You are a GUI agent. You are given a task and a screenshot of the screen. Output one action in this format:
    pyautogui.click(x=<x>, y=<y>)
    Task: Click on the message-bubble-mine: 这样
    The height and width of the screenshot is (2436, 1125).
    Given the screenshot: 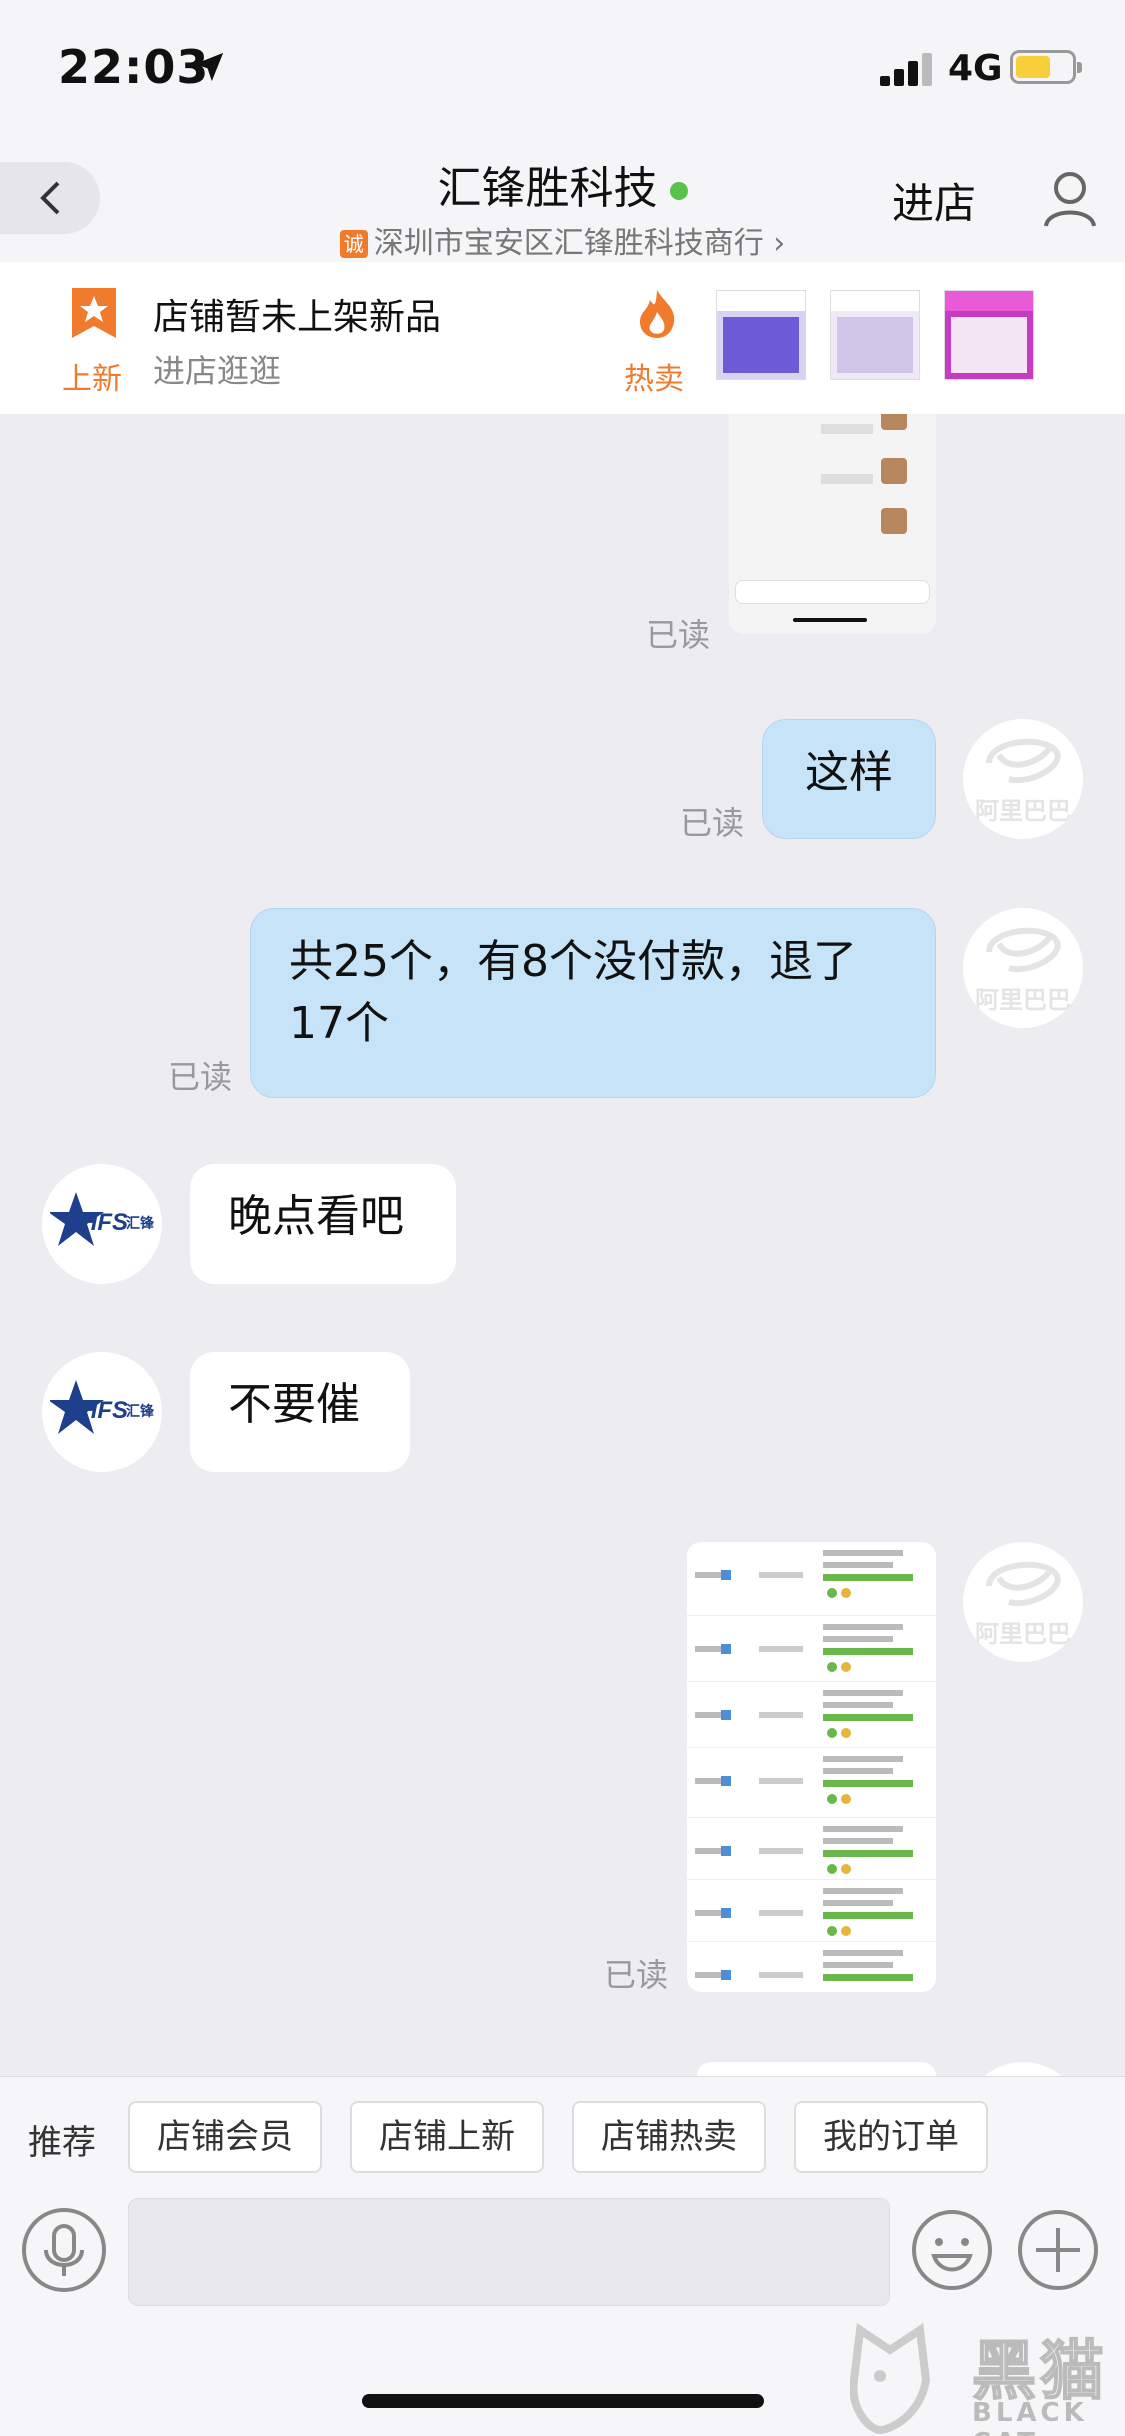 What is the action you would take?
    pyautogui.click(x=849, y=779)
    